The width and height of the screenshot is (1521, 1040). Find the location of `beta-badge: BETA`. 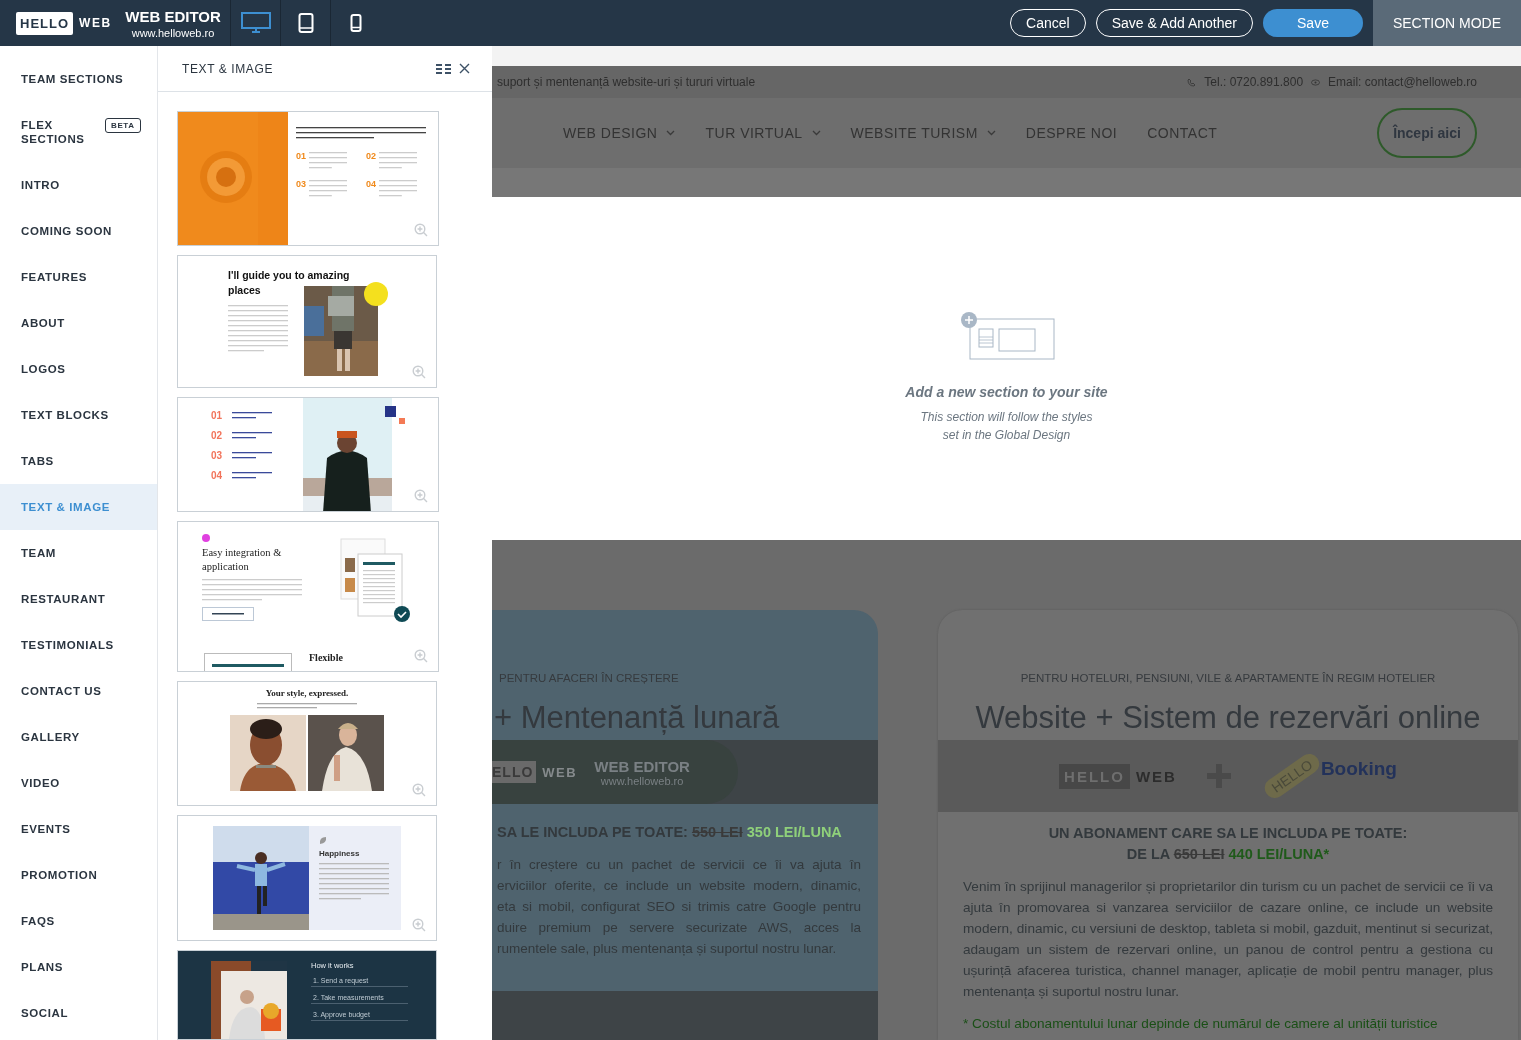

beta-badge: BETA is located at coordinates (123, 125).